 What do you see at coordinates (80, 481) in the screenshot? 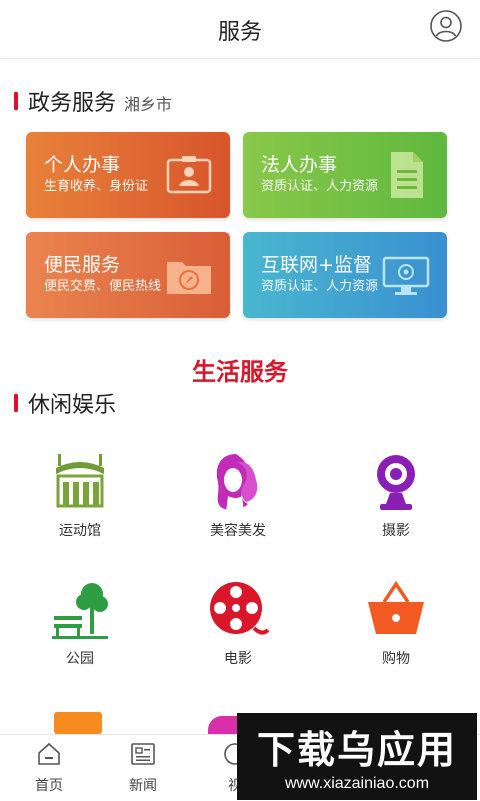
I see `stadium-icon` at bounding box center [80, 481].